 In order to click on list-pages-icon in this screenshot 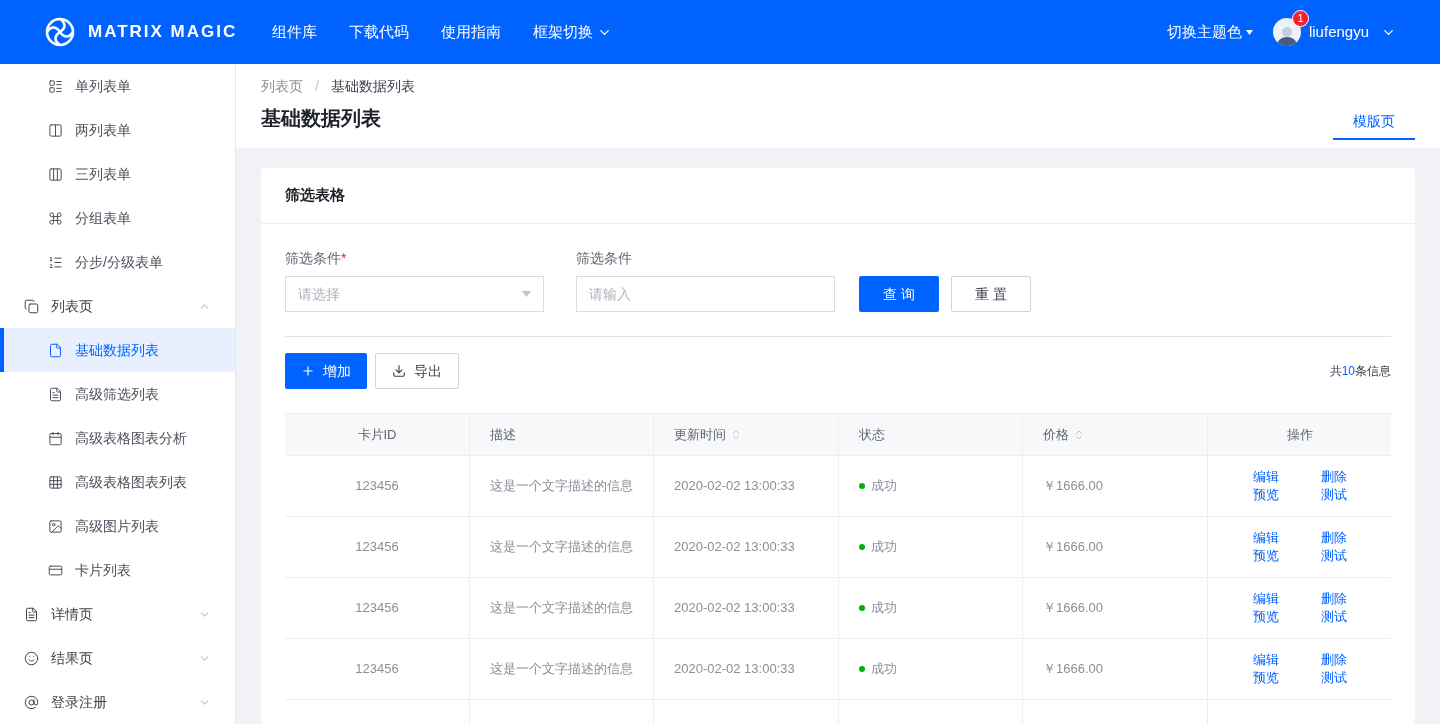, I will do `click(31, 306)`.